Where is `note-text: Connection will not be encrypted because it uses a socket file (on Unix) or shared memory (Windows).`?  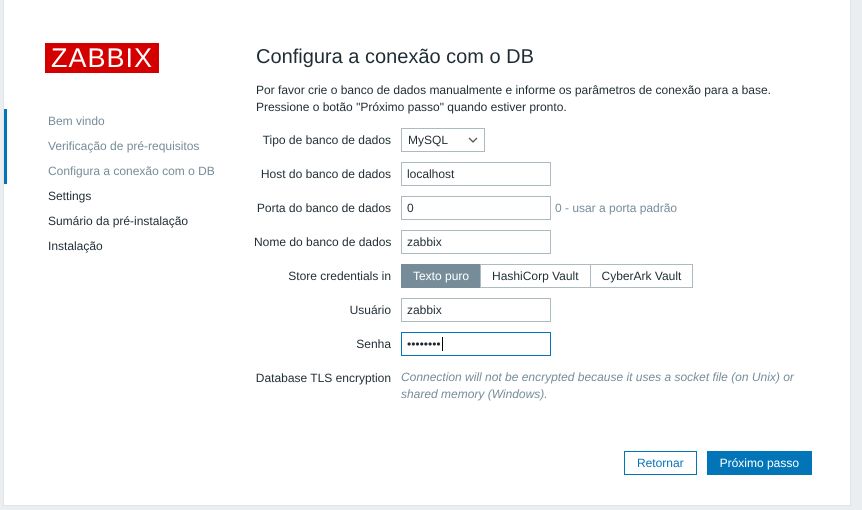
note-text: Connection will not be encrypted because it uses a socket file (on Unix) or shared memory (Windows). is located at coordinates (598, 386).